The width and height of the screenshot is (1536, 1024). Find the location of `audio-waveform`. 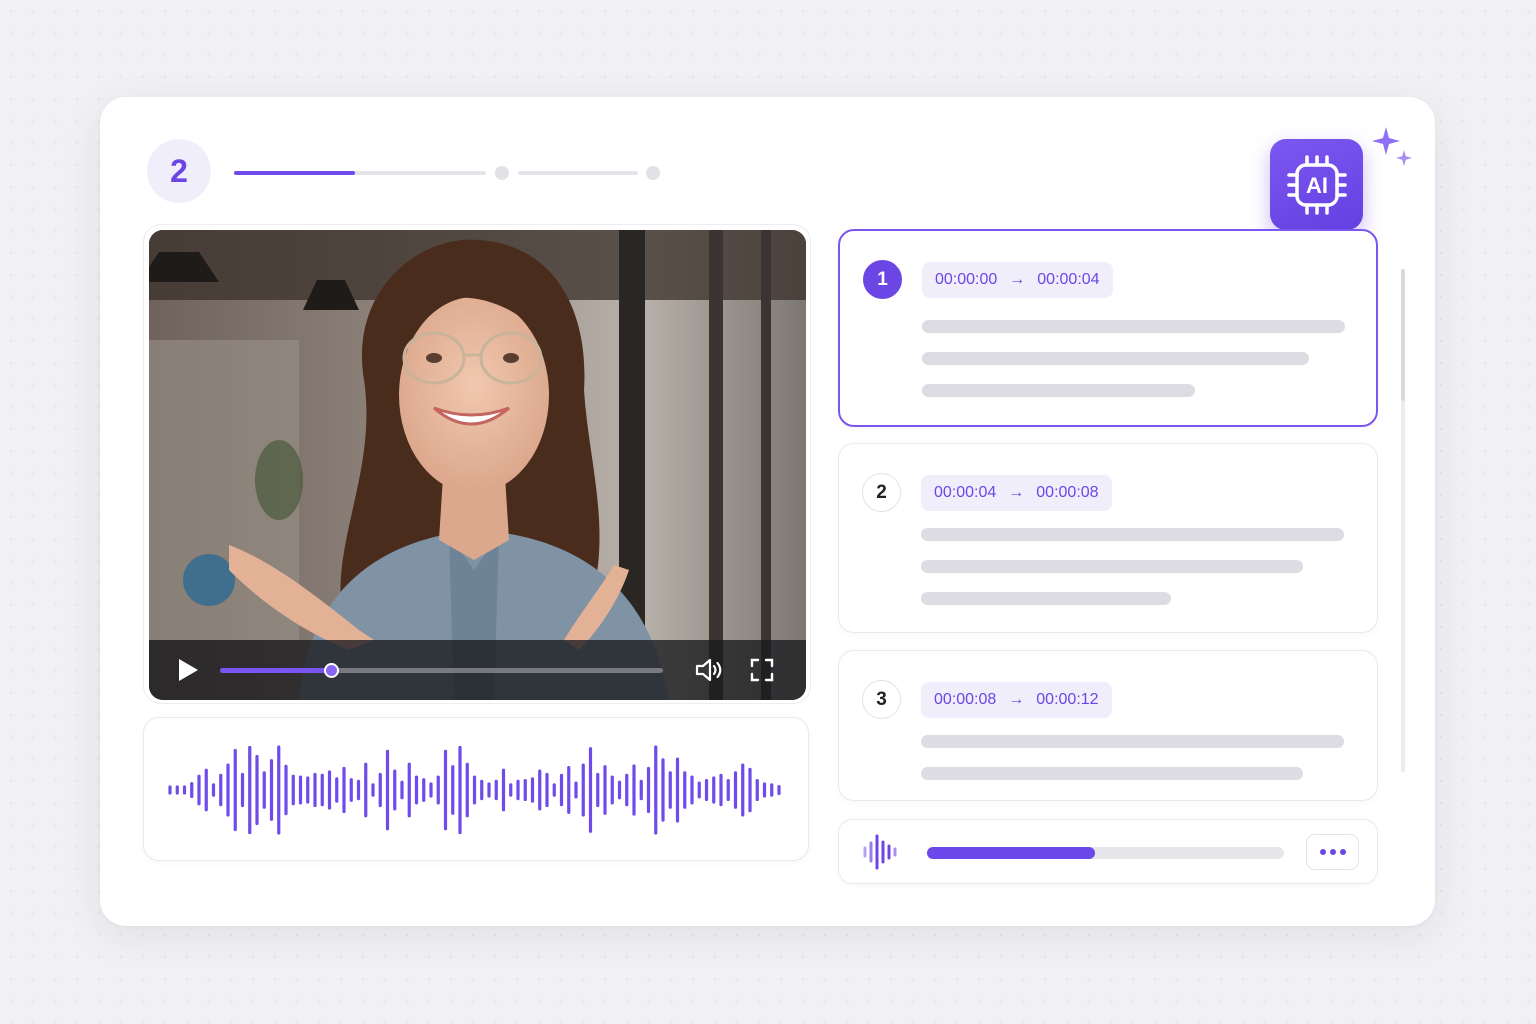

audio-waveform is located at coordinates (474, 790).